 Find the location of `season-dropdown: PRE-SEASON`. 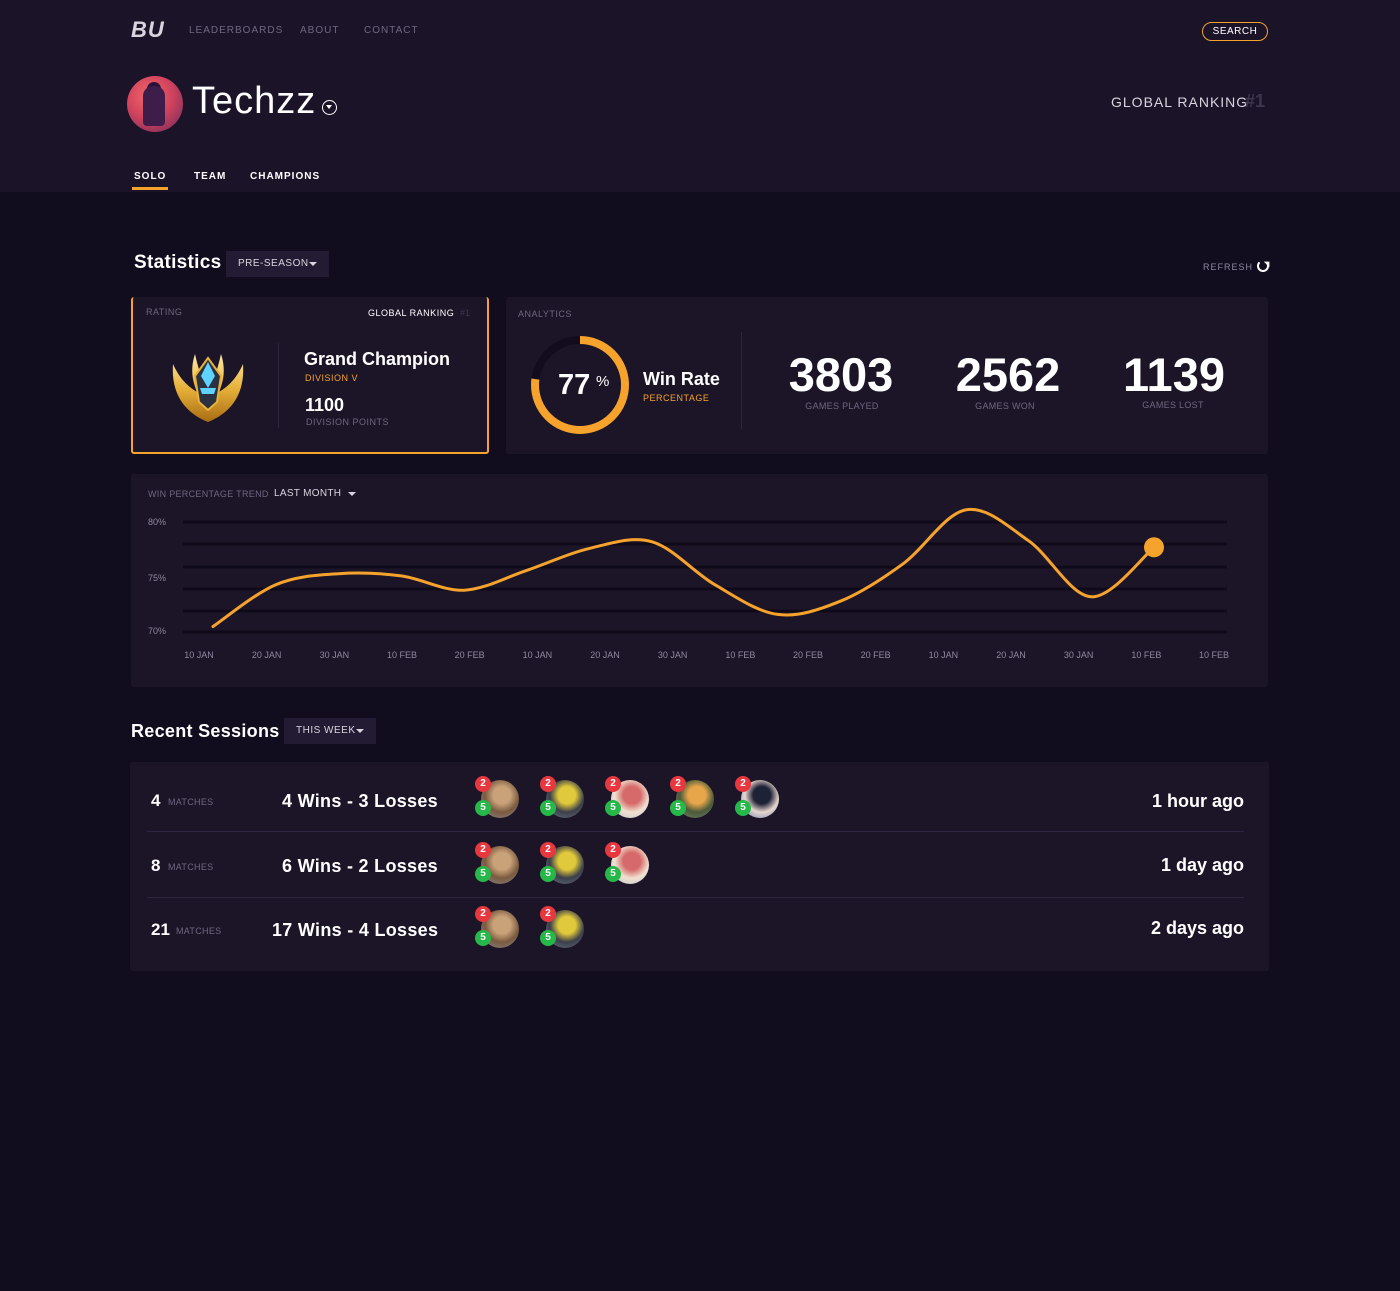

season-dropdown: PRE-SEASON is located at coordinates (277, 264).